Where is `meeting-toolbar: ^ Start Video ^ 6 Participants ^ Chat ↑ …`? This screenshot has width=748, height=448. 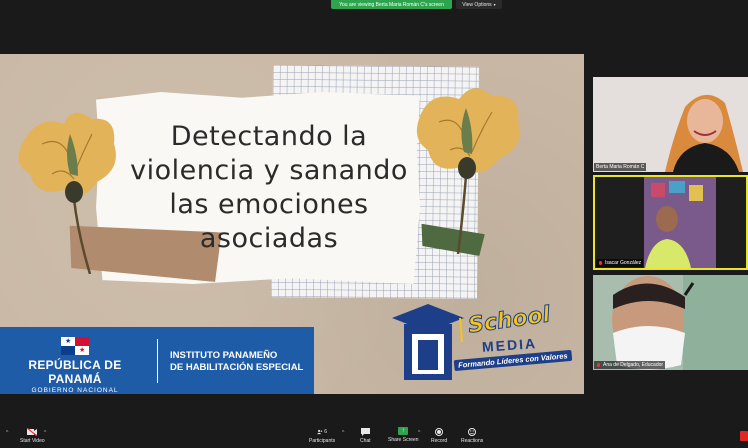 meeting-toolbar: ^ Start Video ^ 6 Participants ^ Chat ↑ … is located at coordinates (374, 436).